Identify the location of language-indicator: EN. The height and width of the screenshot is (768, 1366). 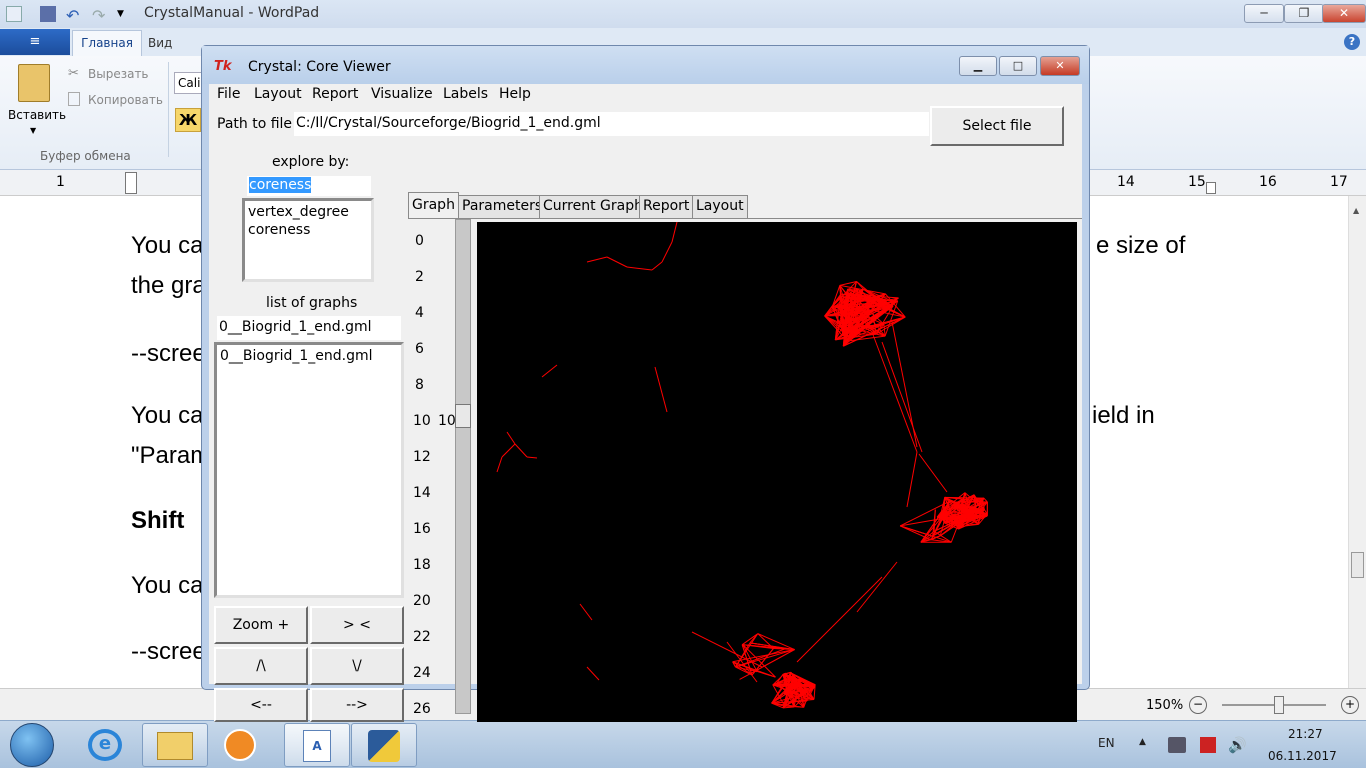
(1106, 743).